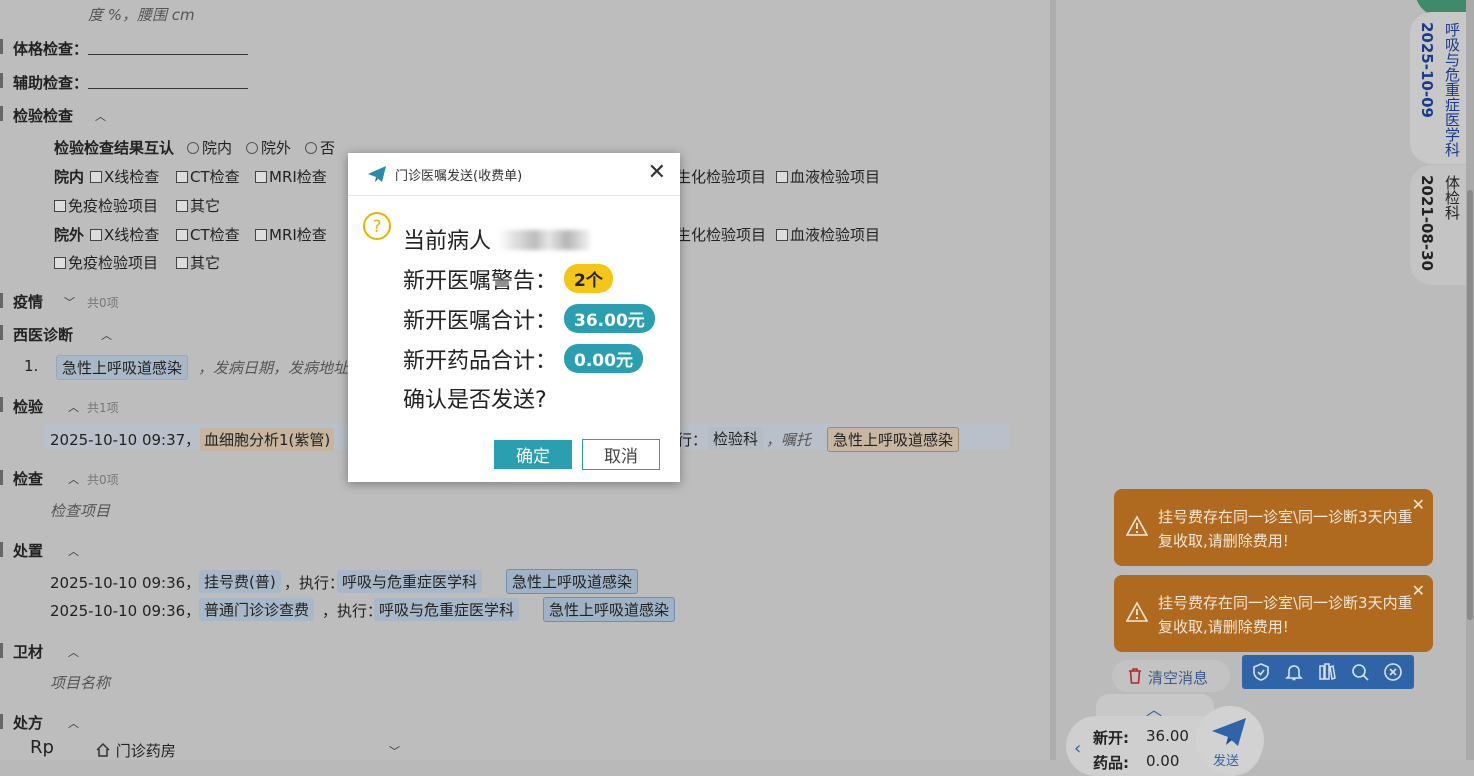  I want to click on total-badge: 36.00元, so click(609, 318).